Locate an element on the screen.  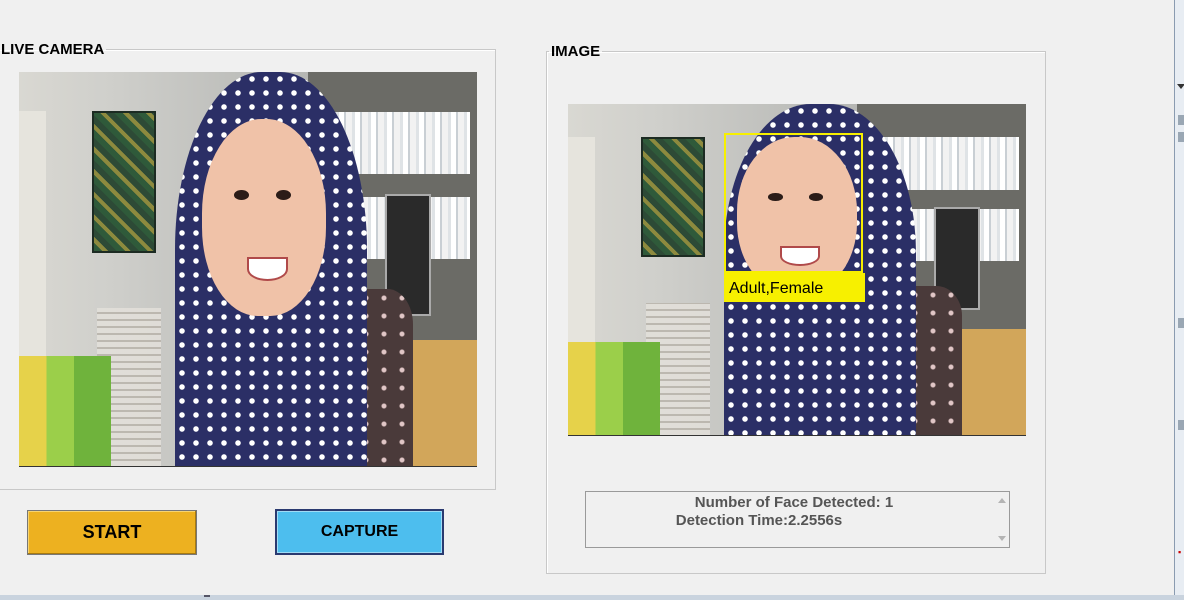
bottom-window-edge is located at coordinates (592, 597).